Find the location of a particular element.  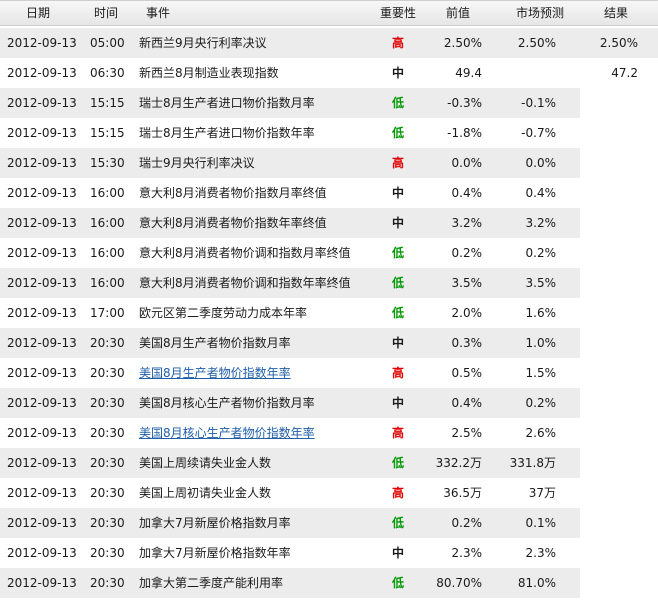

previous-value: 3.2% is located at coordinates (467, 223).